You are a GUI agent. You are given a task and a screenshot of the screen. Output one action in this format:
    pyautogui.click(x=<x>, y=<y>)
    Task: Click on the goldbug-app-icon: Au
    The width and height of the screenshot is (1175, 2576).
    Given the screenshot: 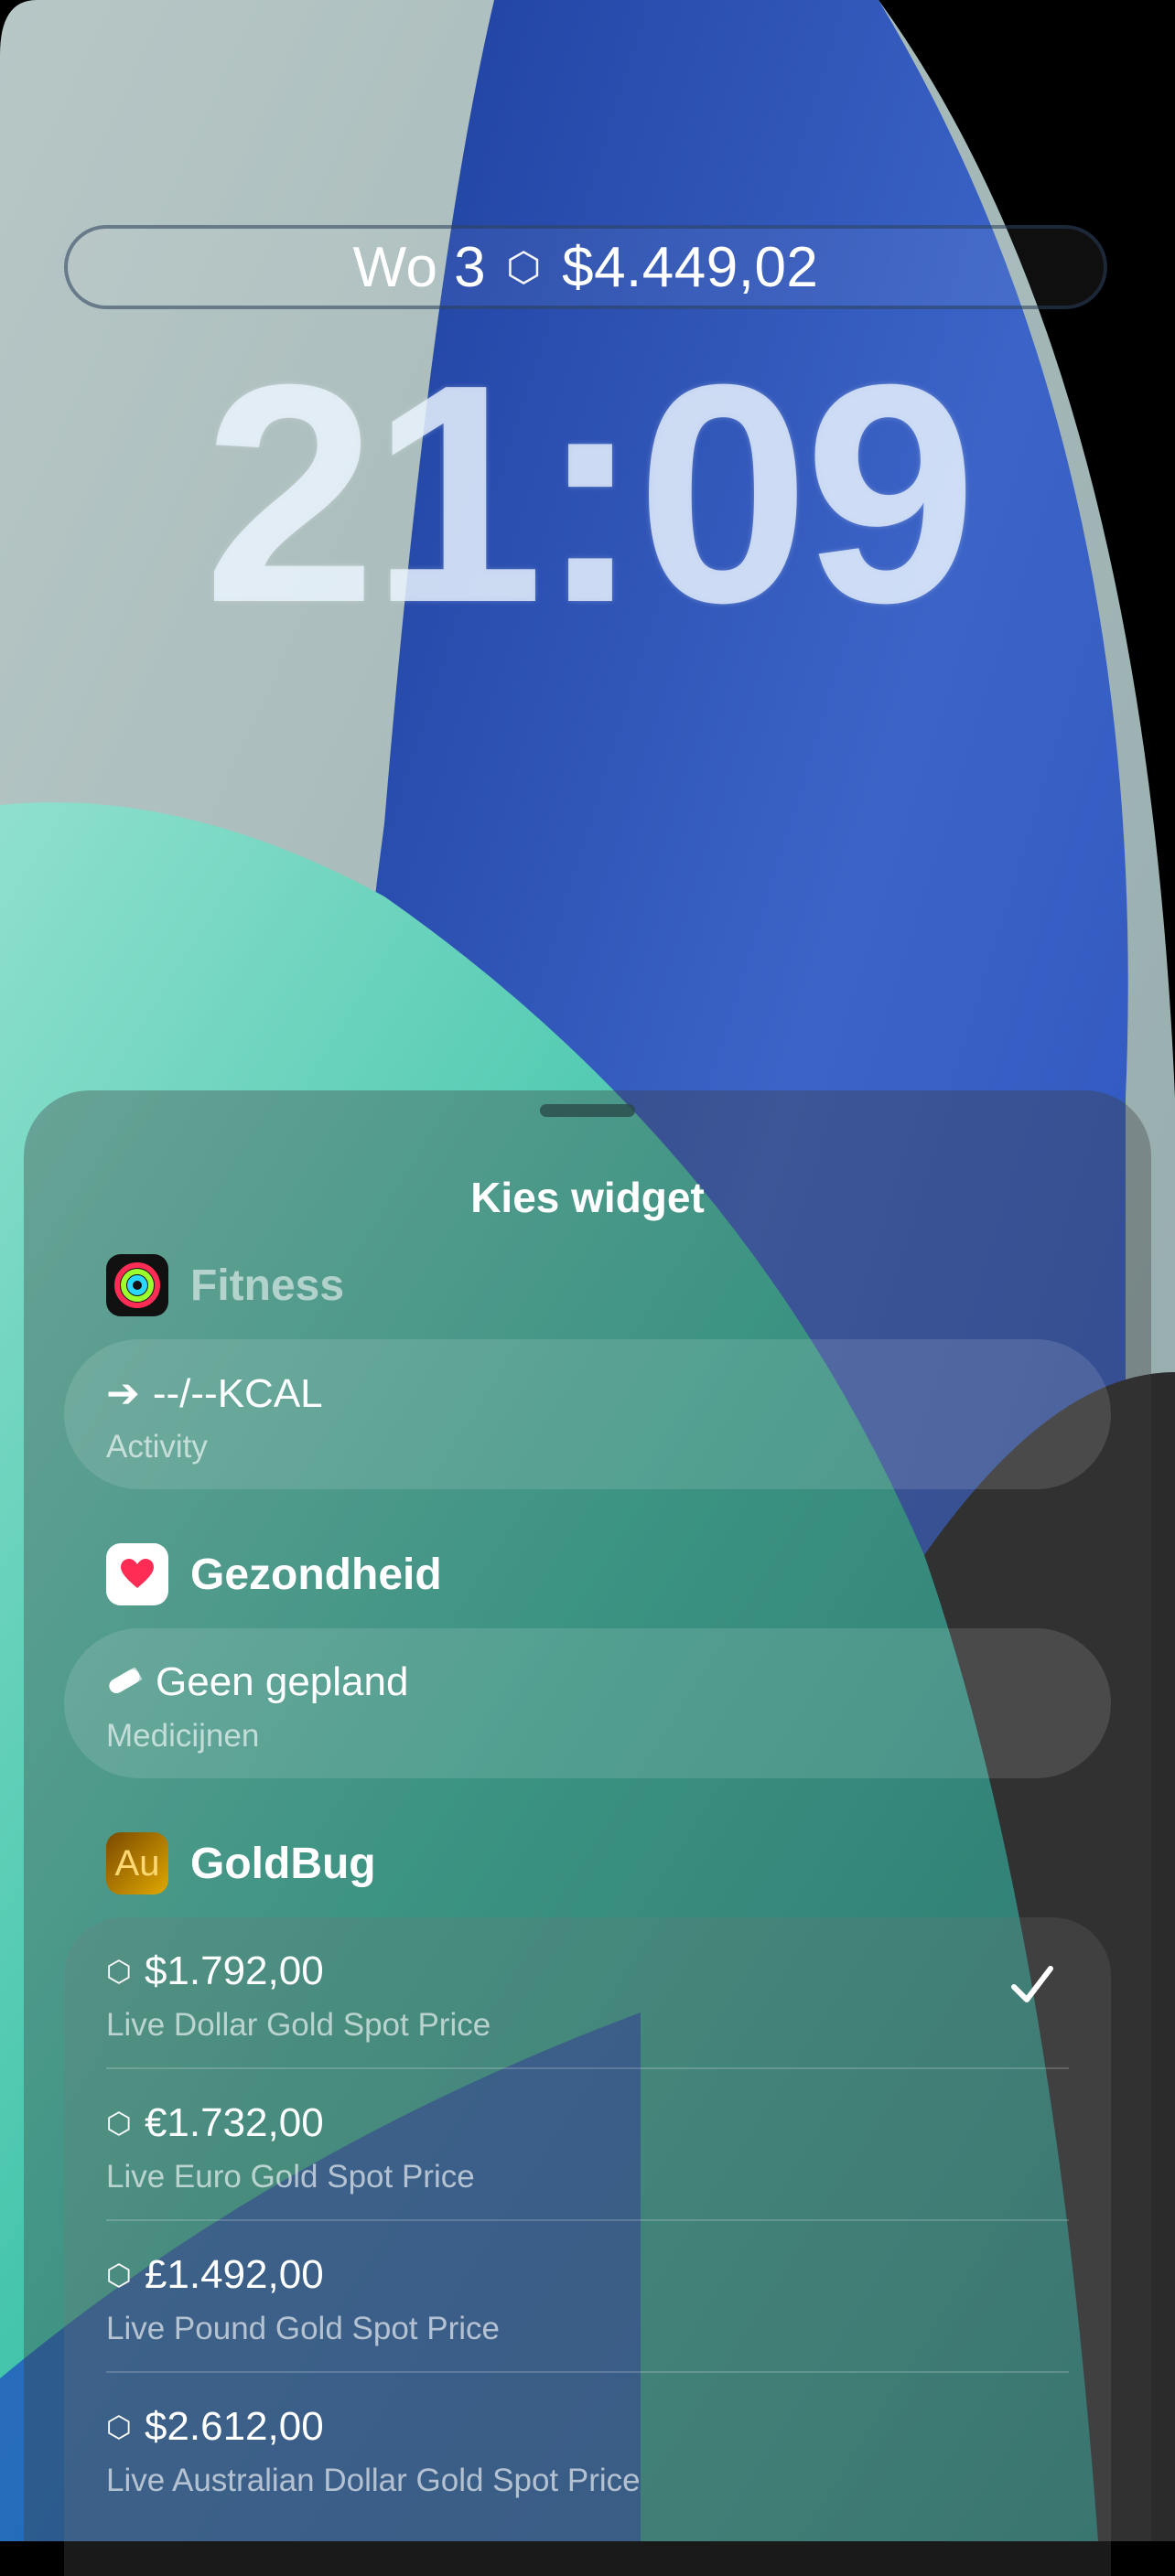 What is the action you would take?
    pyautogui.click(x=137, y=1863)
    